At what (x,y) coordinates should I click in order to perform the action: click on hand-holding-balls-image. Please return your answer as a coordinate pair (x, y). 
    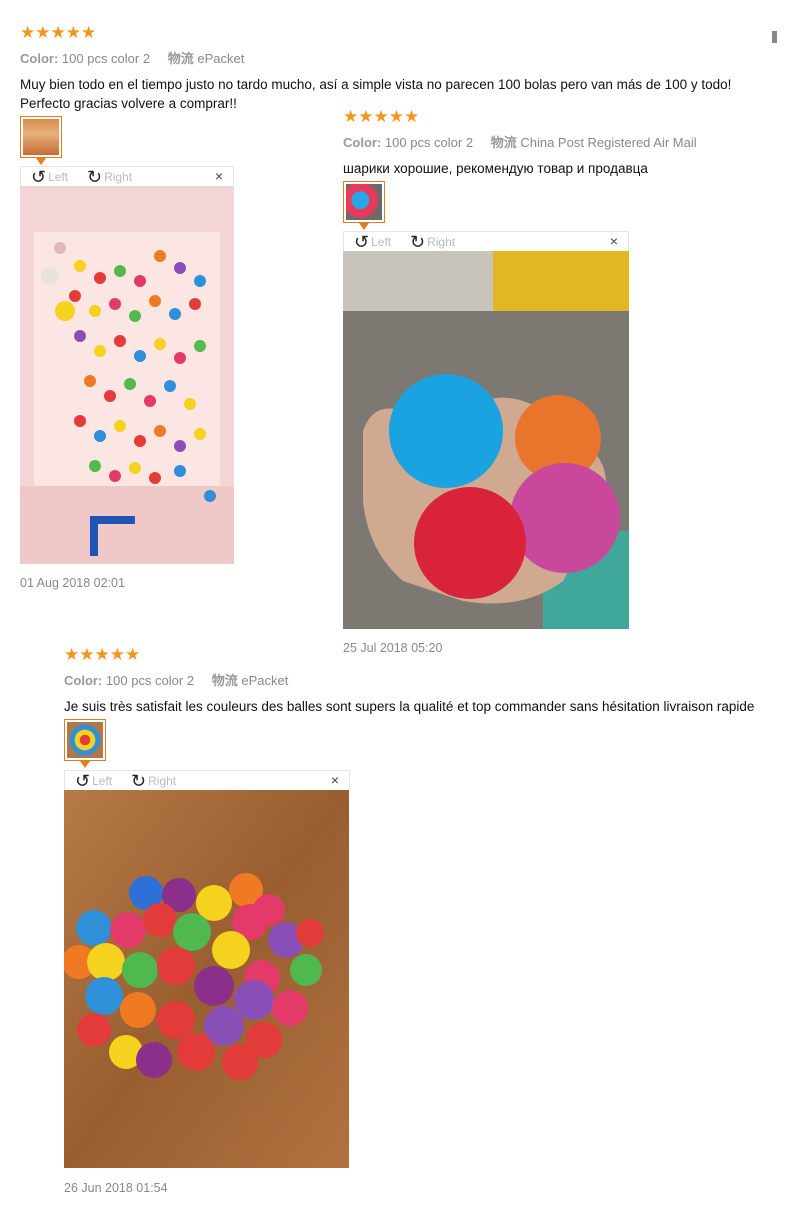
    Looking at the image, I should click on (486, 440).